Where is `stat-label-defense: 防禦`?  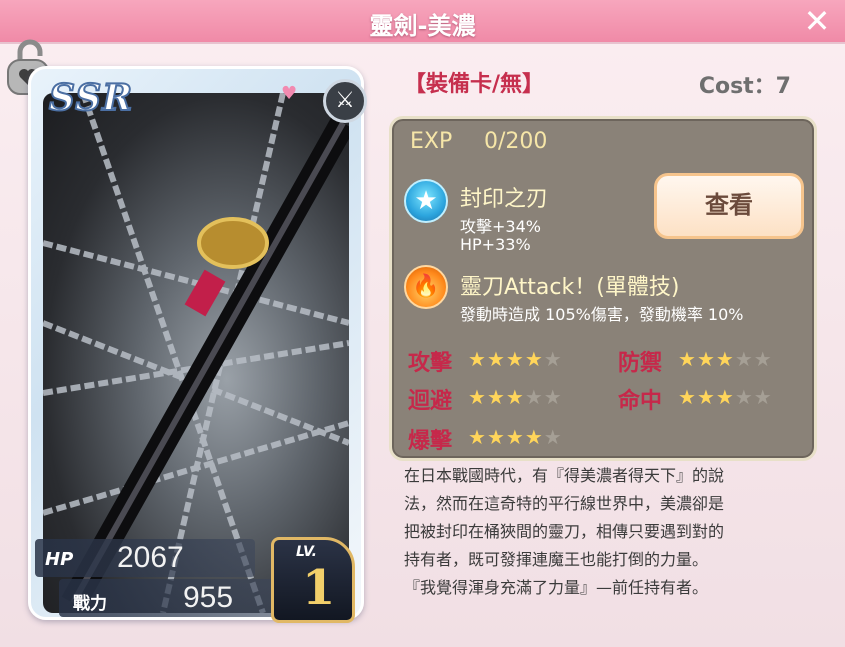 stat-label-defense: 防禦 is located at coordinates (640, 363).